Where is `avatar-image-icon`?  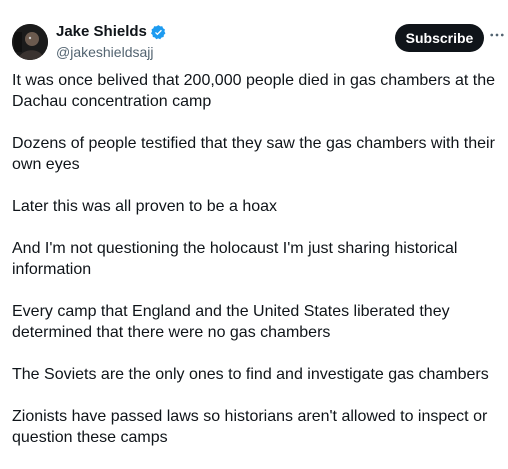 avatar-image-icon is located at coordinates (30, 42).